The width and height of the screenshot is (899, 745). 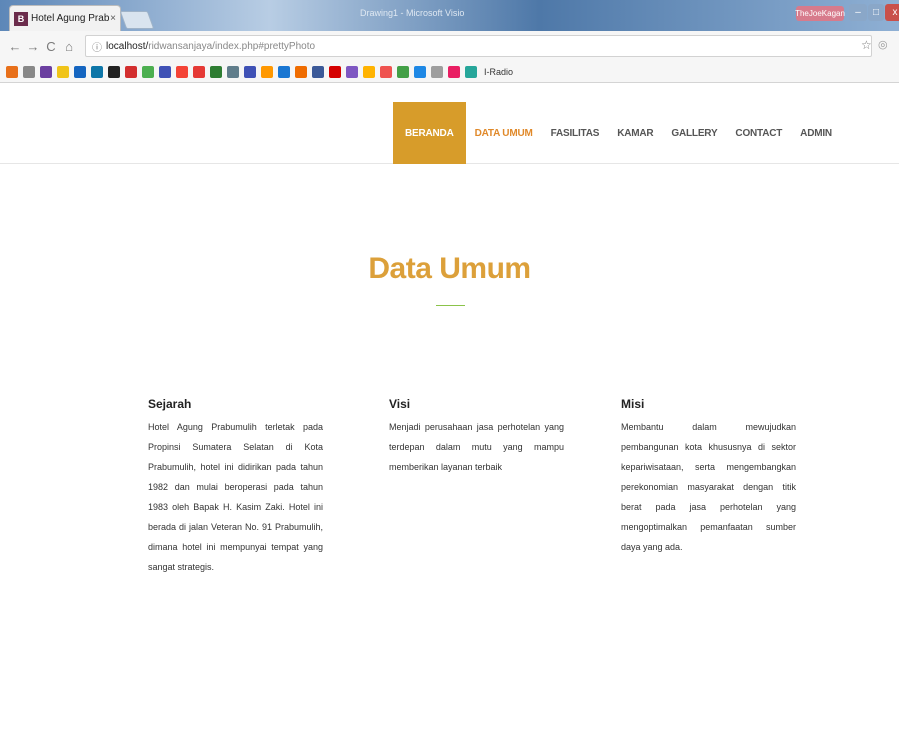 What do you see at coordinates (694, 133) in the screenshot?
I see `nav-item-gallery: GALLERY` at bounding box center [694, 133].